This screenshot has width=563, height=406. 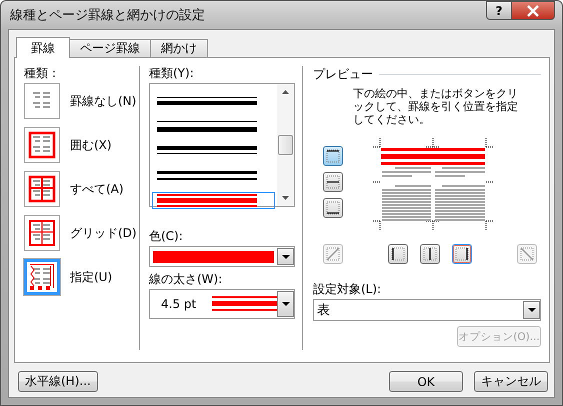 I want to click on help-button: ?, so click(x=499, y=10).